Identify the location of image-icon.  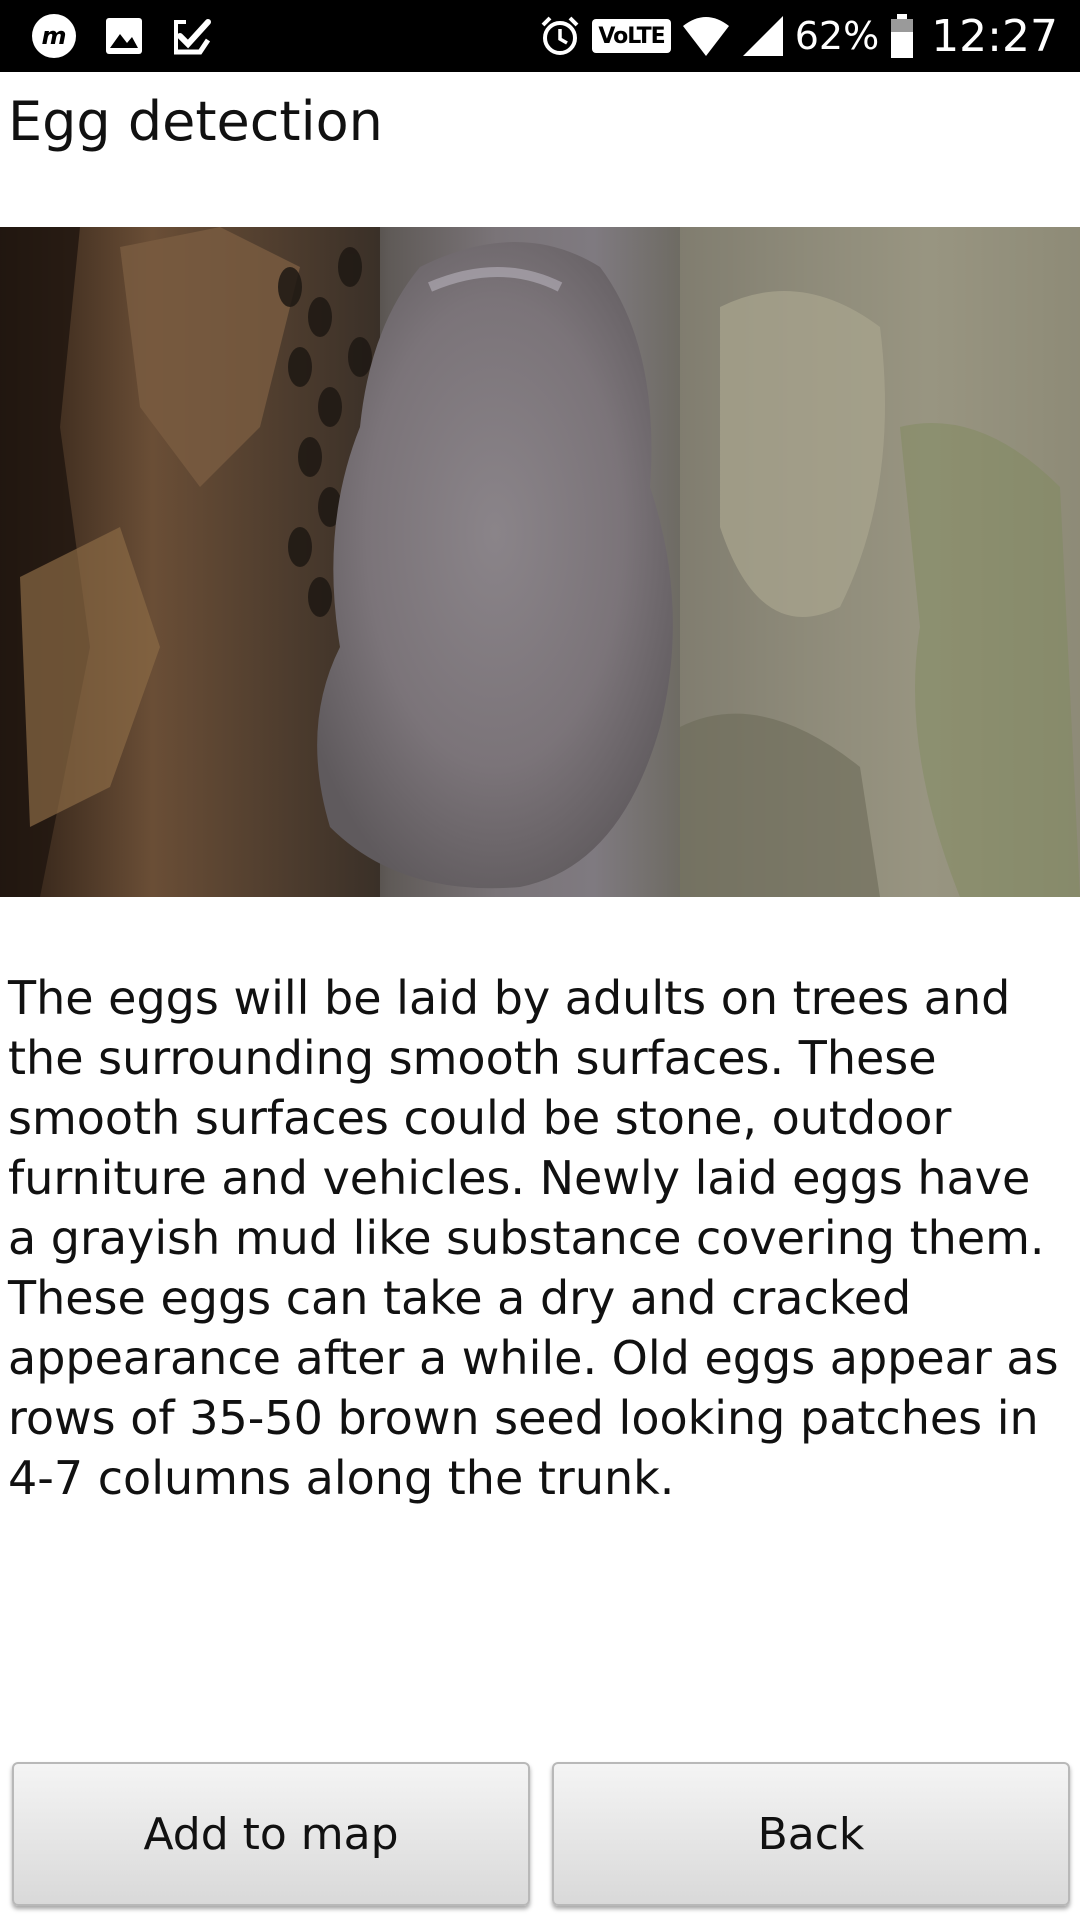
(124, 36).